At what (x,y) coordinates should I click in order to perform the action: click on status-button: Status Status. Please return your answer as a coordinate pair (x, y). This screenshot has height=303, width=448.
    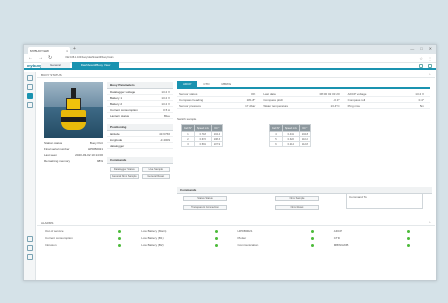
    Looking at the image, I should click on (205, 198).